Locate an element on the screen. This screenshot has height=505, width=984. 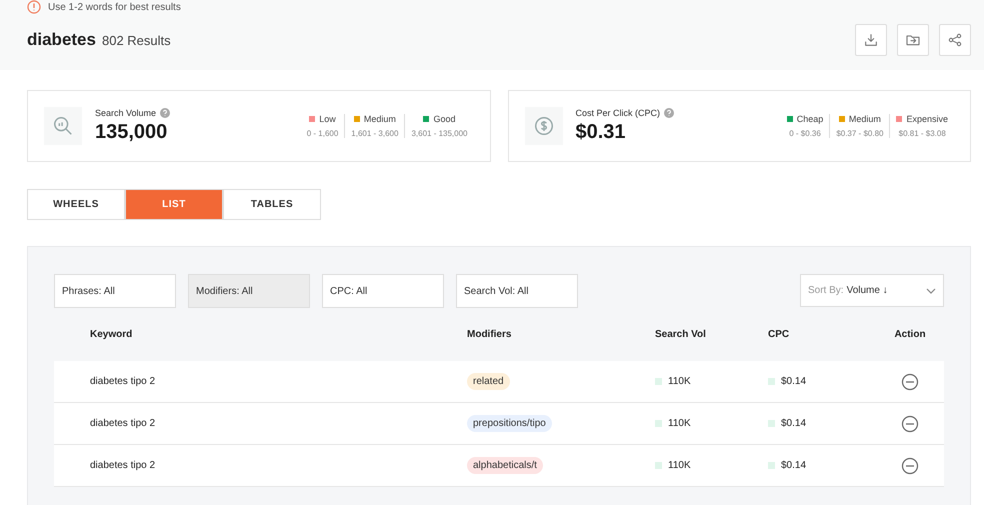
share-button is located at coordinates (955, 40).